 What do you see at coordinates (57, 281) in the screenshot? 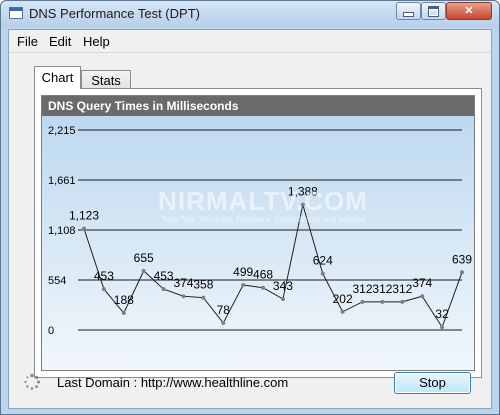
I see `y-tick-label: 554` at bounding box center [57, 281].